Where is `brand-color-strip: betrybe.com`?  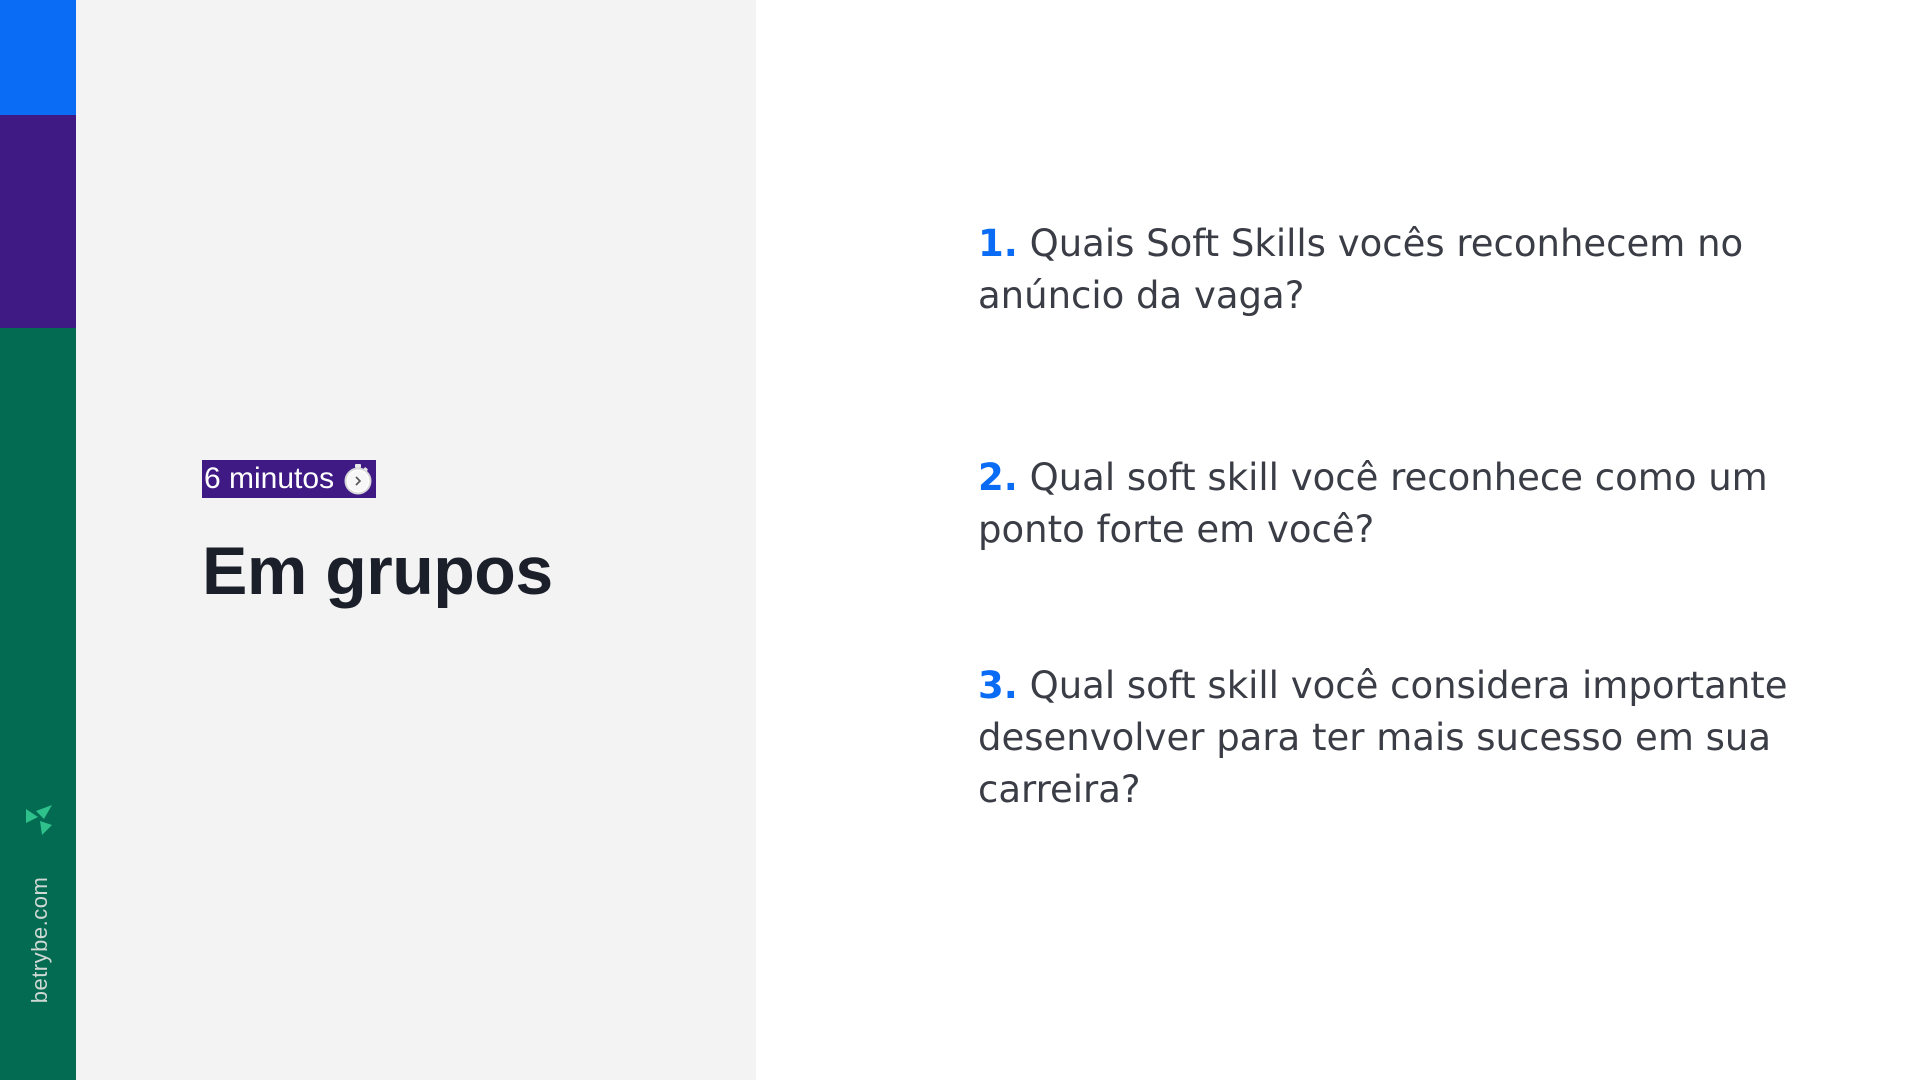 brand-color-strip: betrybe.com is located at coordinates (38, 540).